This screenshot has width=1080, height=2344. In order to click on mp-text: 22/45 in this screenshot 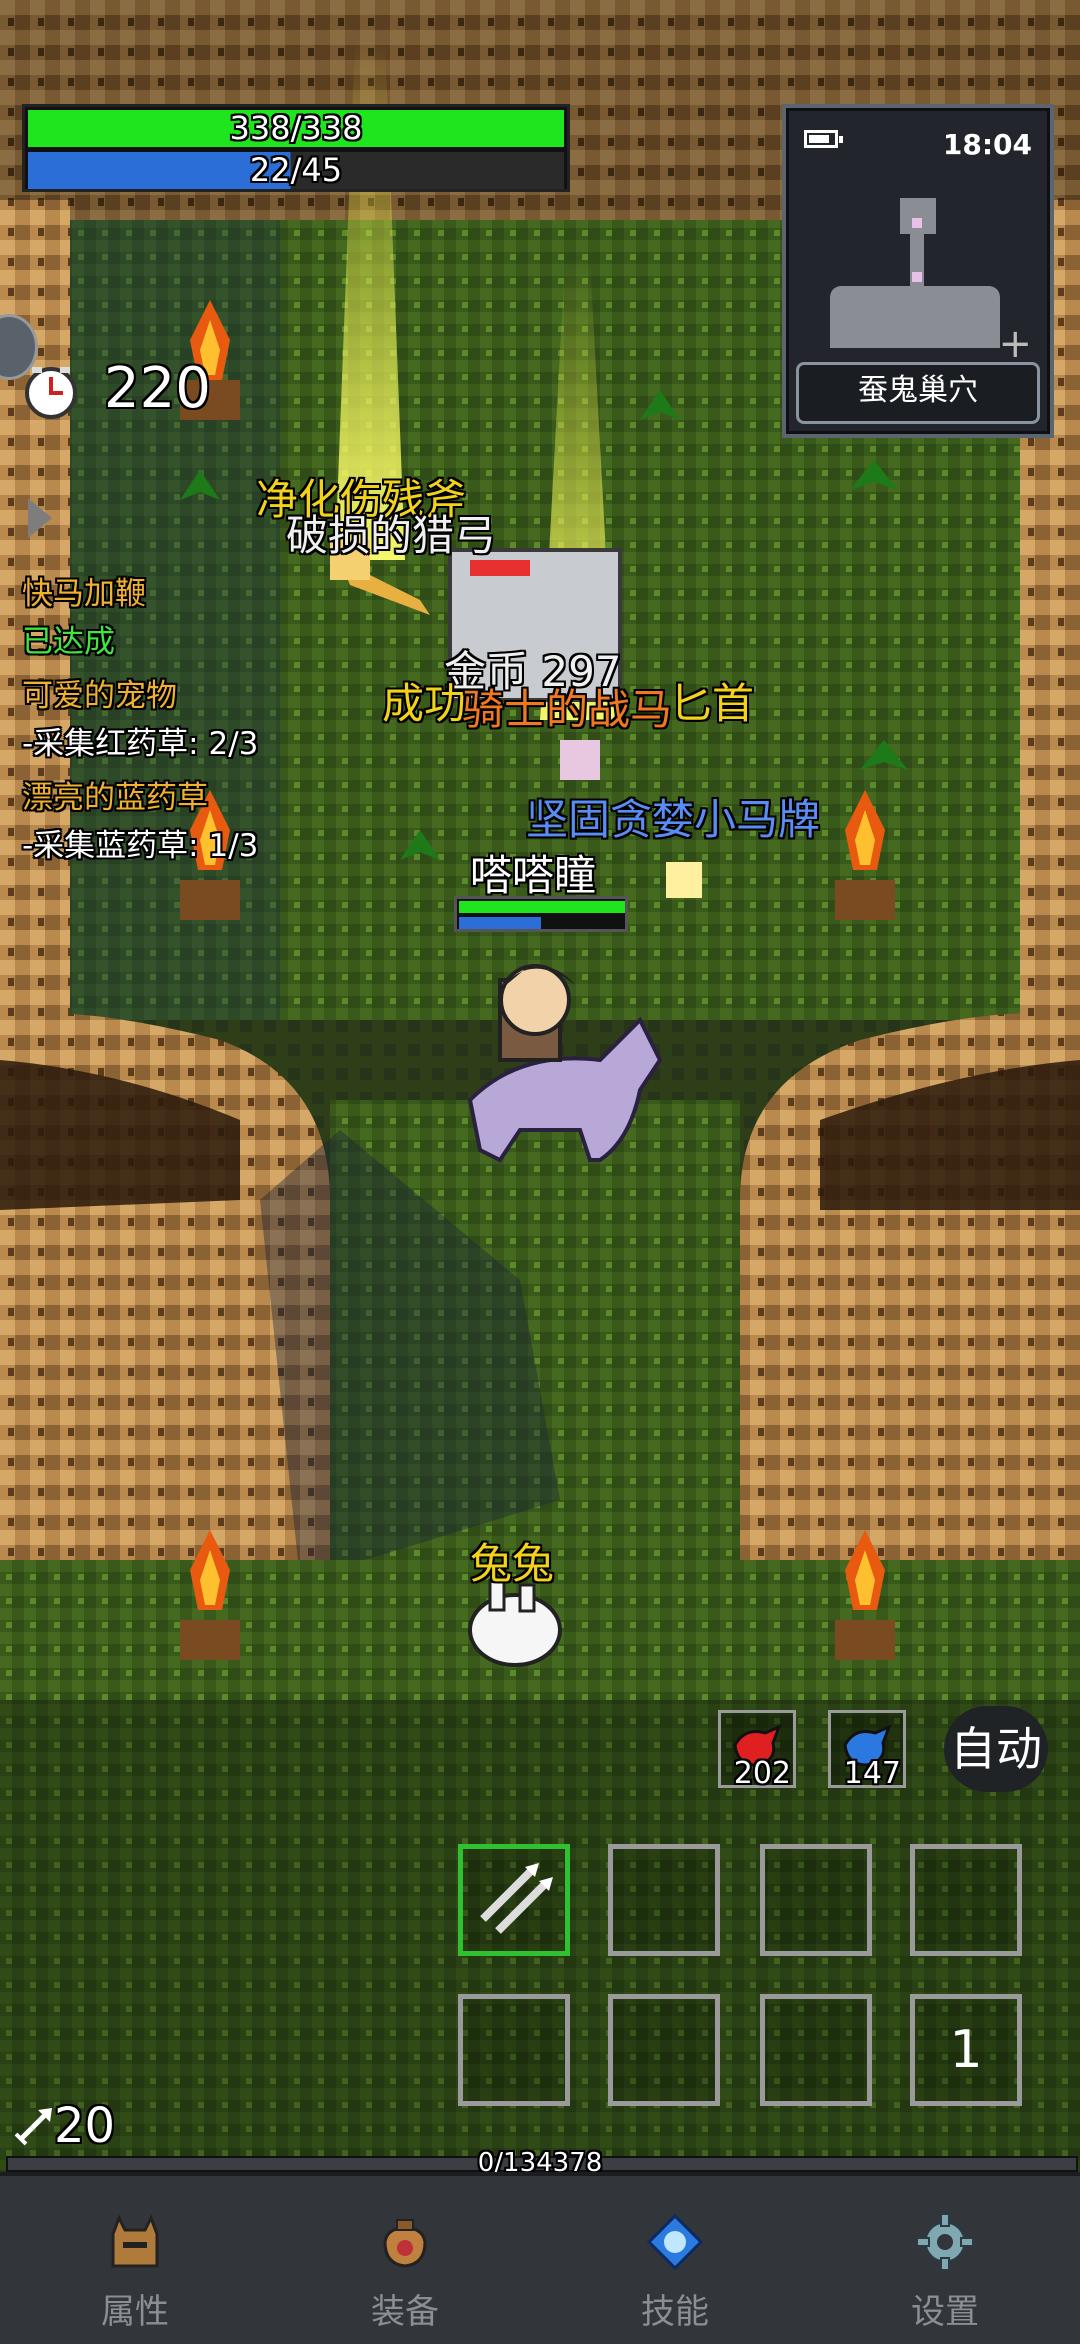, I will do `click(296, 170)`.